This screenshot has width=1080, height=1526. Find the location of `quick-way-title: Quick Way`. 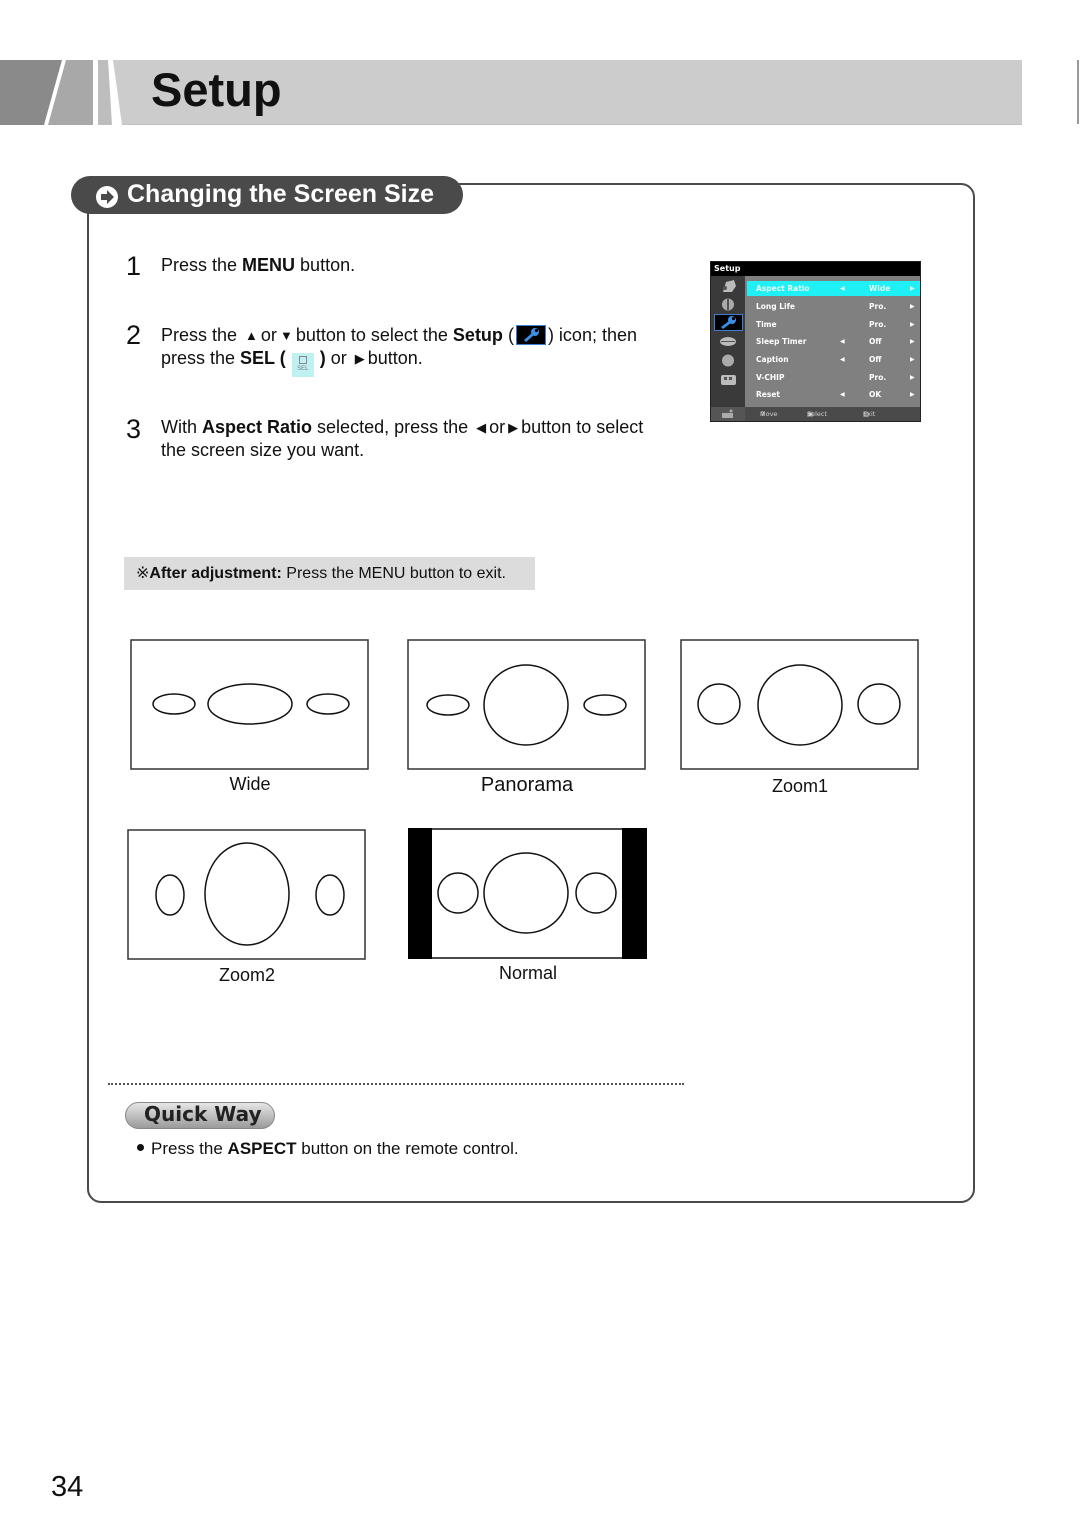

quick-way-title: Quick Way is located at coordinates (203, 1114).